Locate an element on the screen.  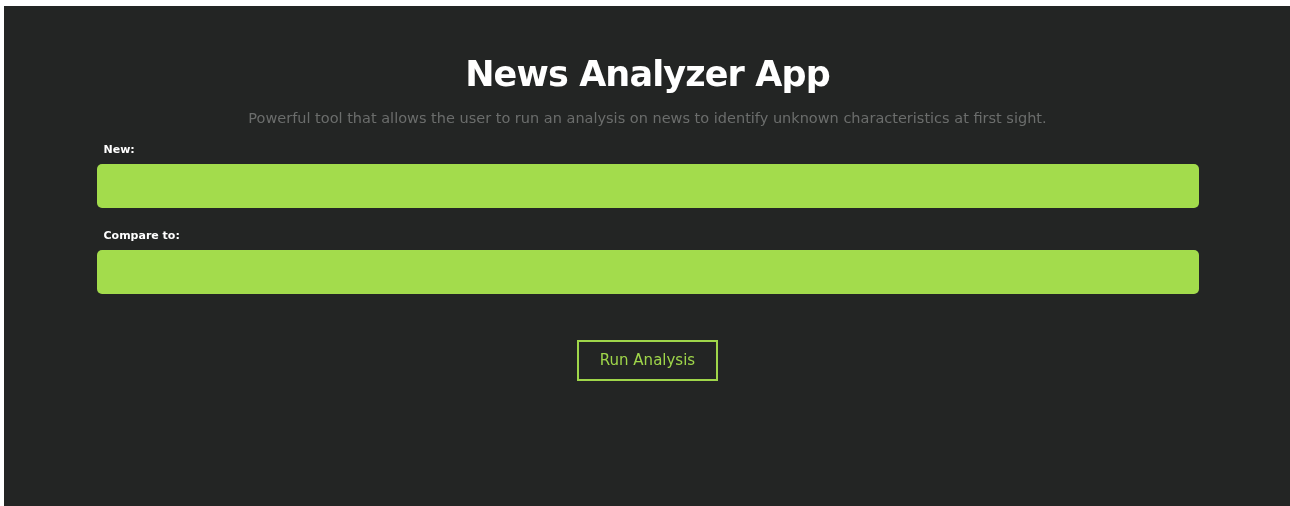
app-title: News Analyzer App is located at coordinates (647, 74).